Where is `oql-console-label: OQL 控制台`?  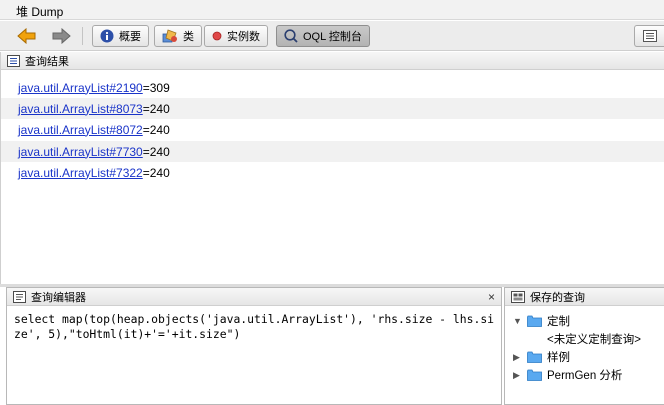
oql-console-label: OQL 控制台 is located at coordinates (332, 37).